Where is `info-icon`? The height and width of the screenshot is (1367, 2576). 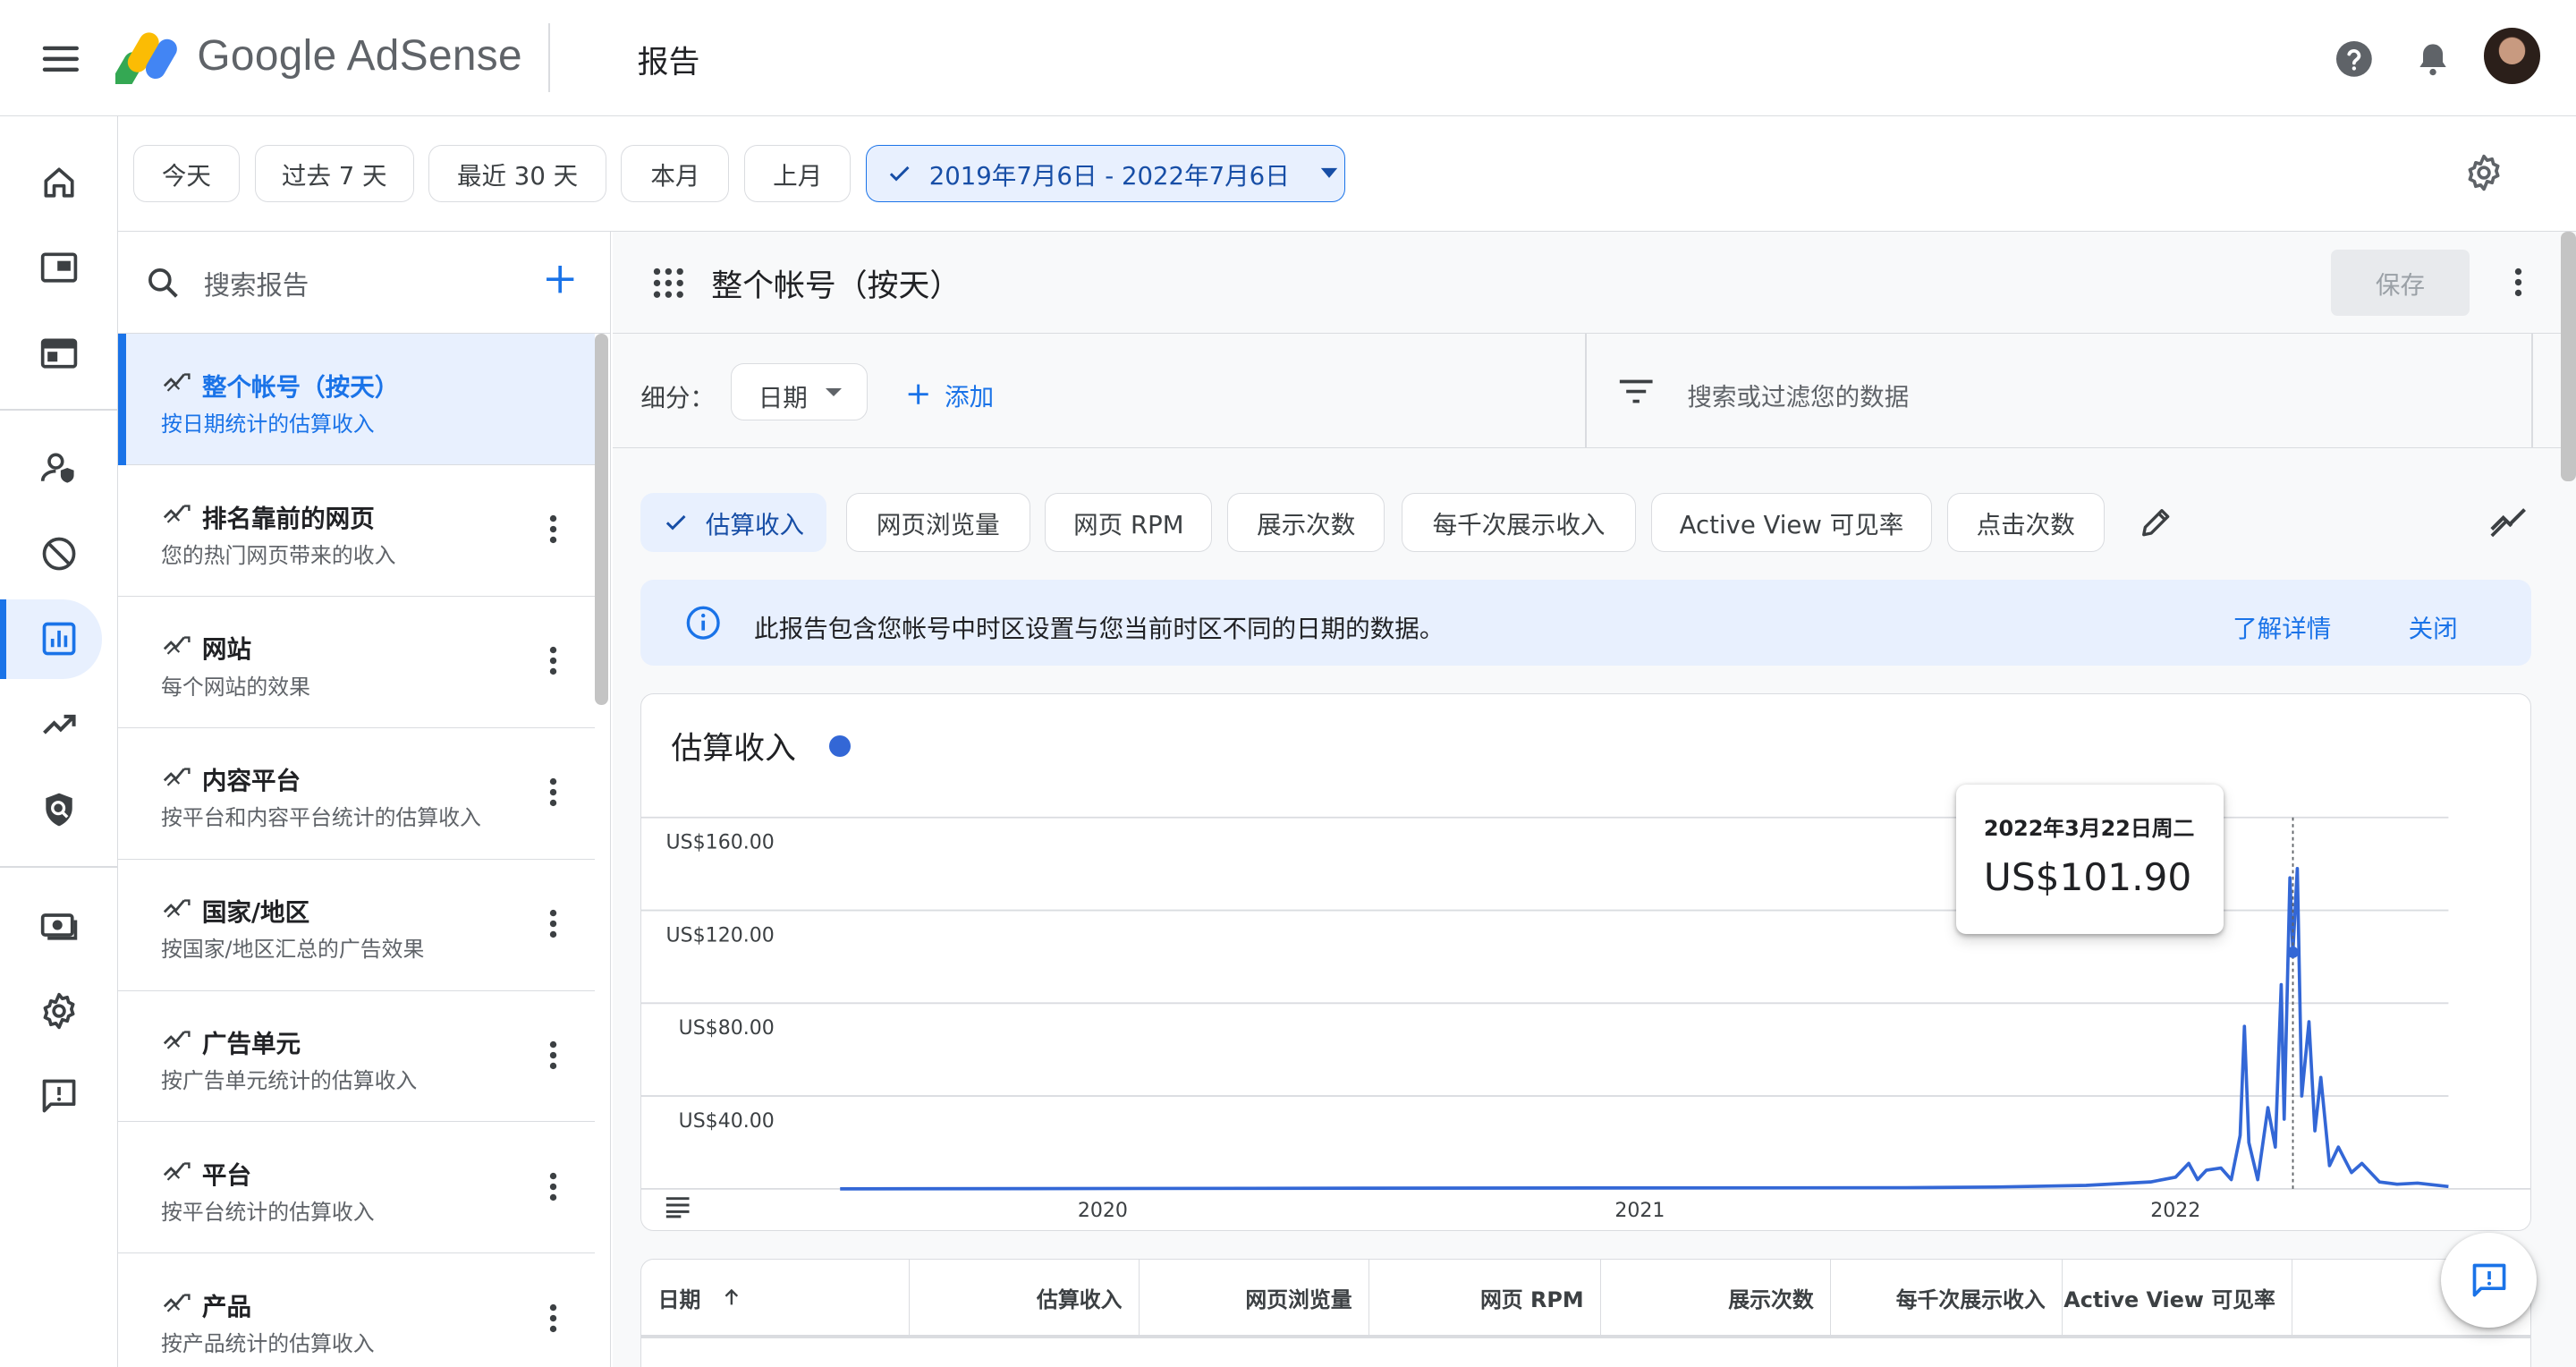 info-icon is located at coordinates (703, 623).